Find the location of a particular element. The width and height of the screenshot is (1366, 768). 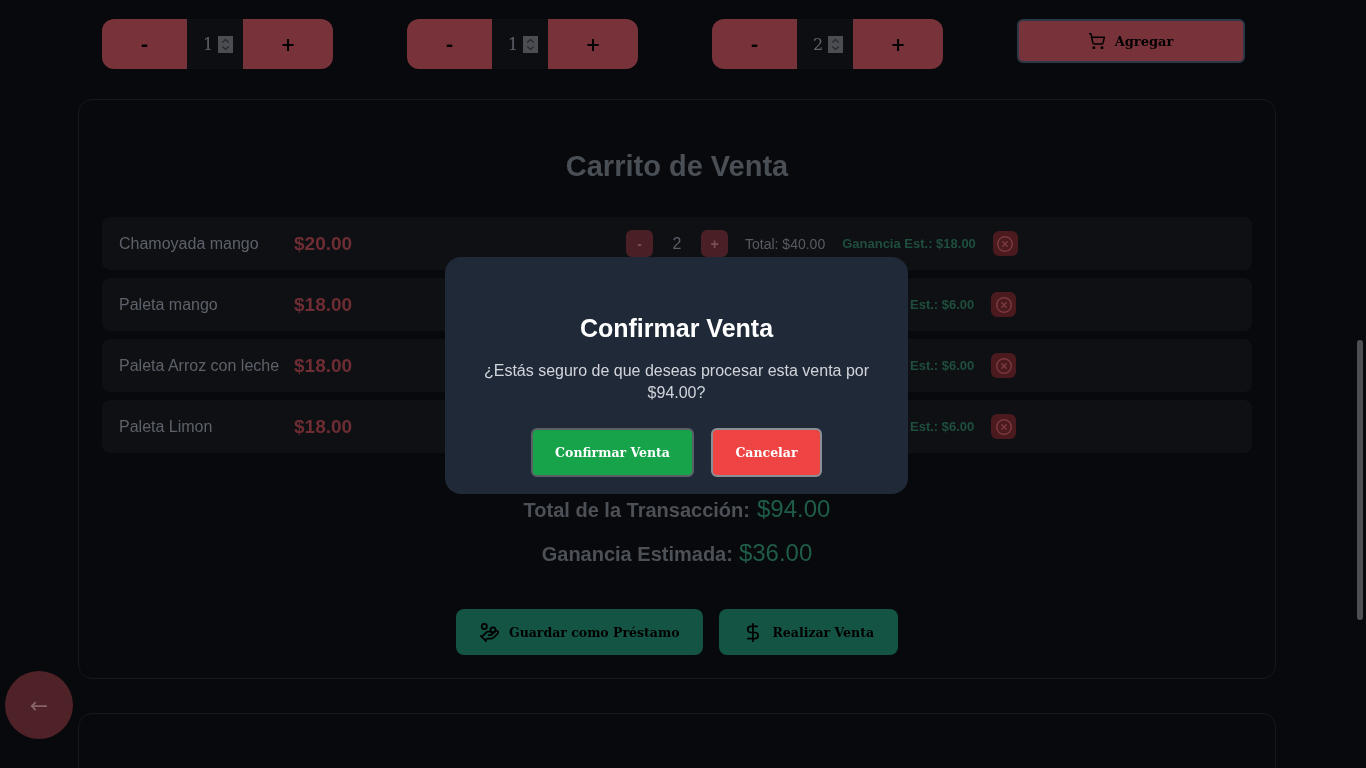

product-name: Paleta Limon is located at coordinates (166, 426).